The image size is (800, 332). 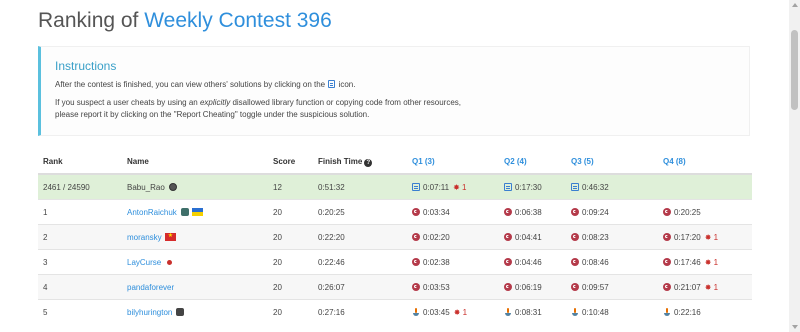 I want to click on q-time: 0:09:24, so click(x=595, y=212).